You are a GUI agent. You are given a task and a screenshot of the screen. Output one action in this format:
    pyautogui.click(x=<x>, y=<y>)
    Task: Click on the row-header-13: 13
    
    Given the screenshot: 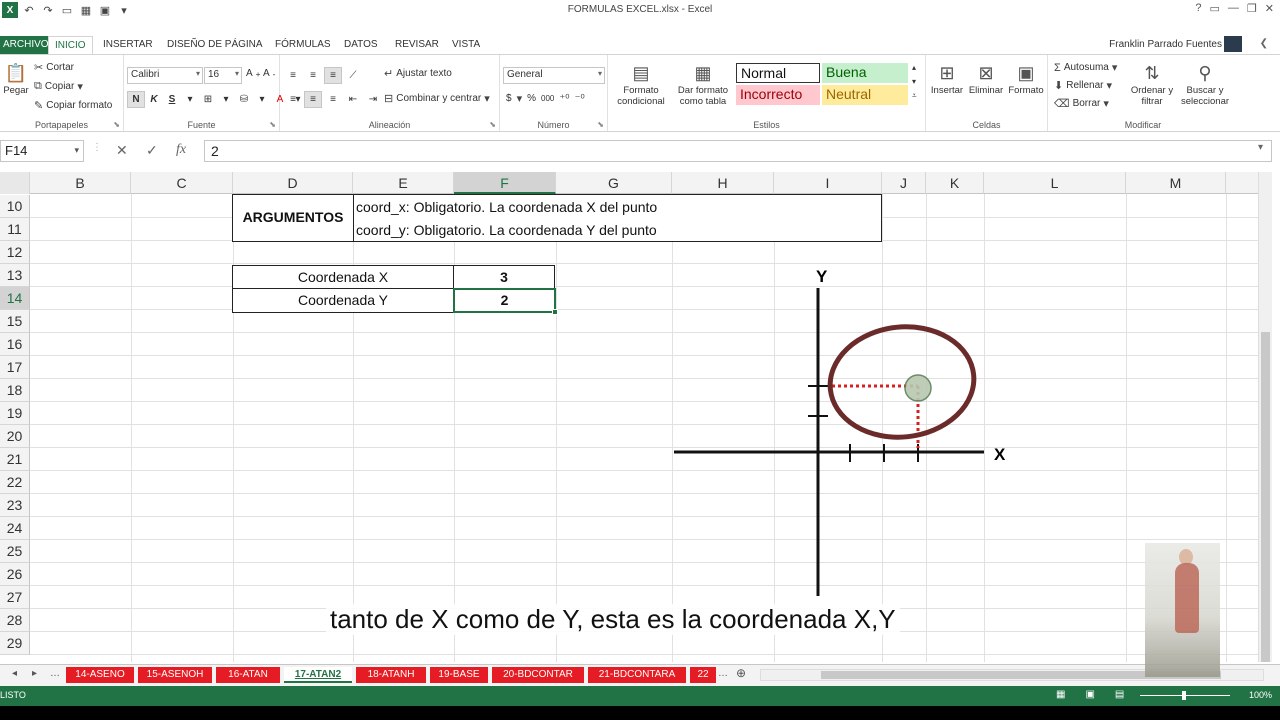 What is the action you would take?
    pyautogui.click(x=15, y=275)
    